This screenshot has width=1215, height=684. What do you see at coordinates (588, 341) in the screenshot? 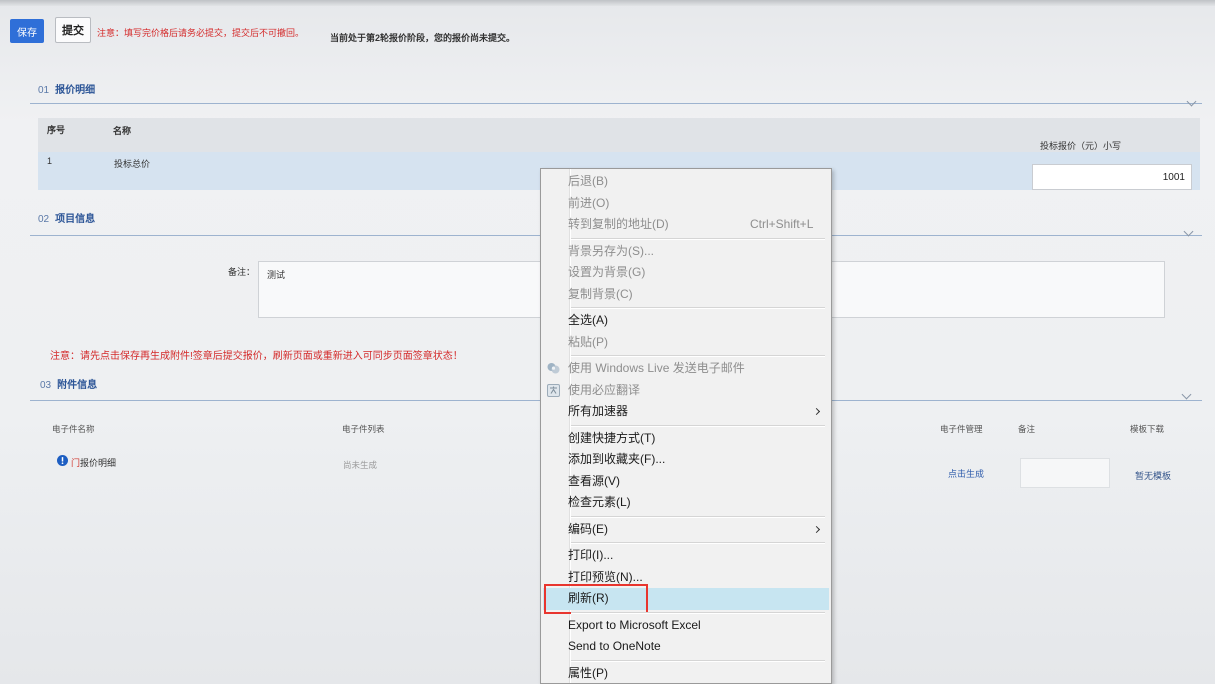
I see `menu-item-label: 粘贴(P)` at bounding box center [588, 341].